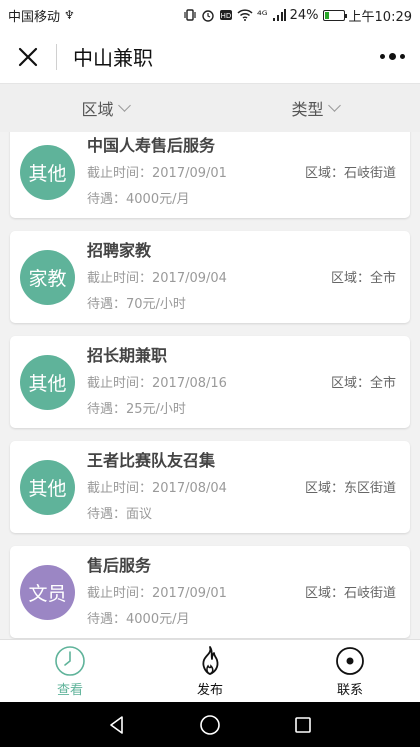 The image size is (420, 747). Describe the element at coordinates (127, 355) in the screenshot. I see `job-title: 招长期兼职` at that location.